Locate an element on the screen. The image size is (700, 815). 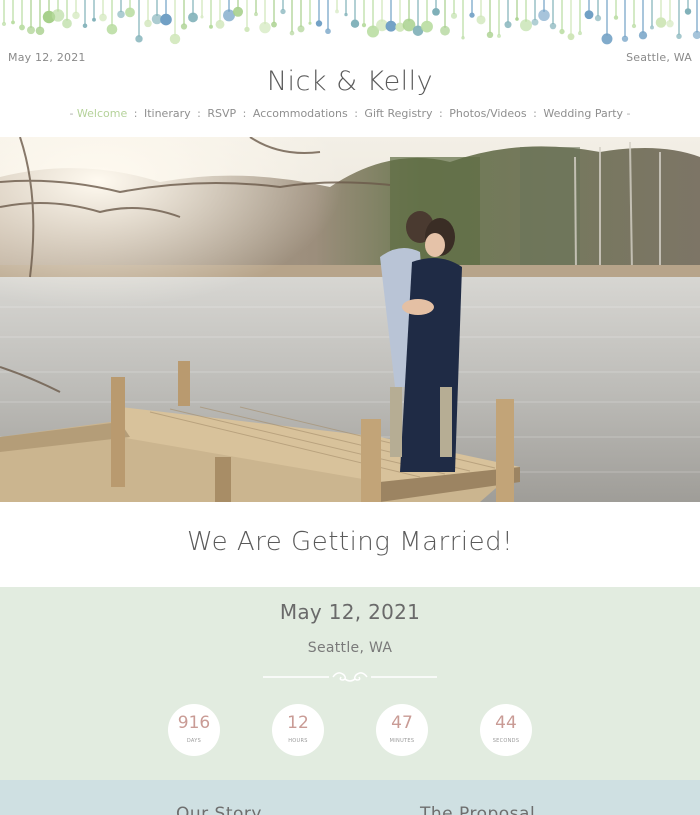
countdown-hours-value: 12 is located at coordinates (298, 723).